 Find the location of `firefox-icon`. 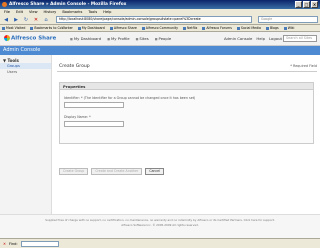

firefox-icon is located at coordinates (4, 4).